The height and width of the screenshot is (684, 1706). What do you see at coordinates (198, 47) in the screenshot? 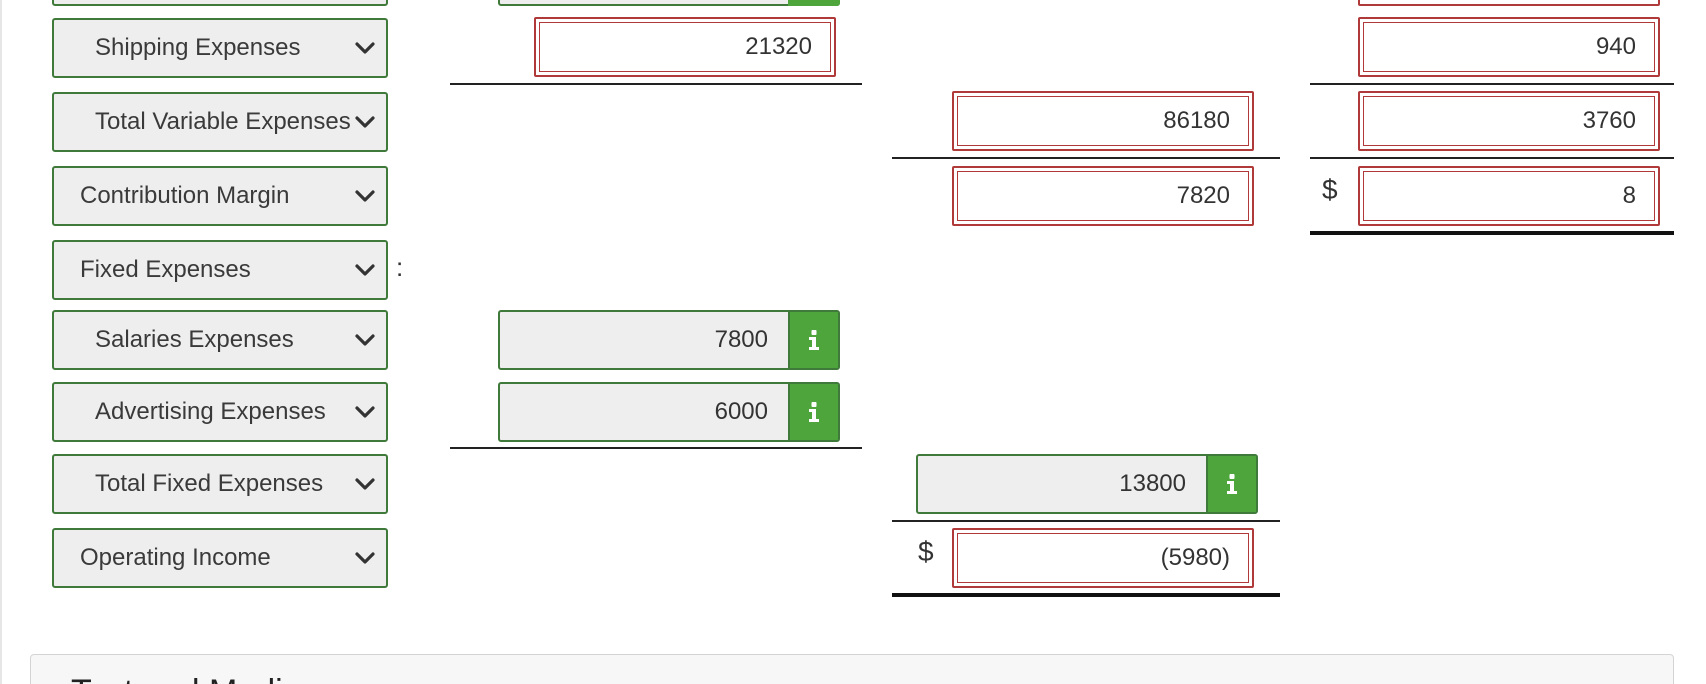
I see `select-label: Shipping Expenses` at bounding box center [198, 47].